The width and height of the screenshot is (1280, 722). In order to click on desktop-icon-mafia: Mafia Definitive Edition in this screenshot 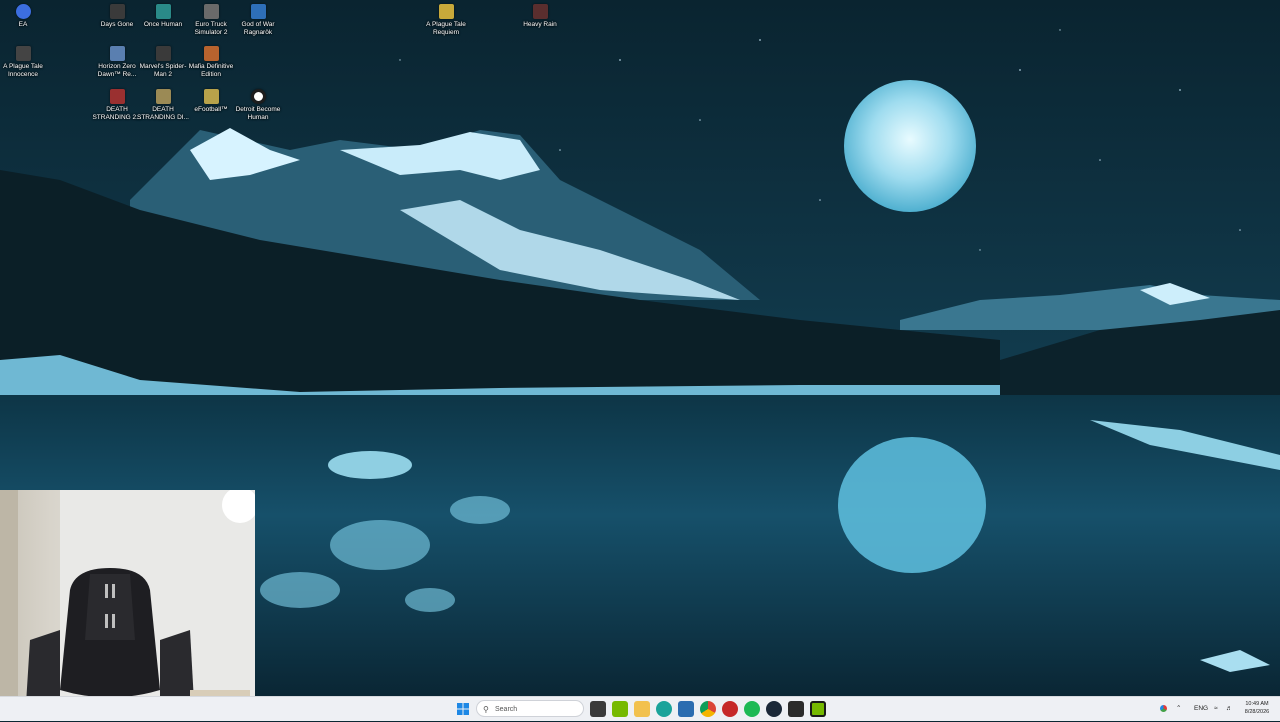, I will do `click(211, 62)`.